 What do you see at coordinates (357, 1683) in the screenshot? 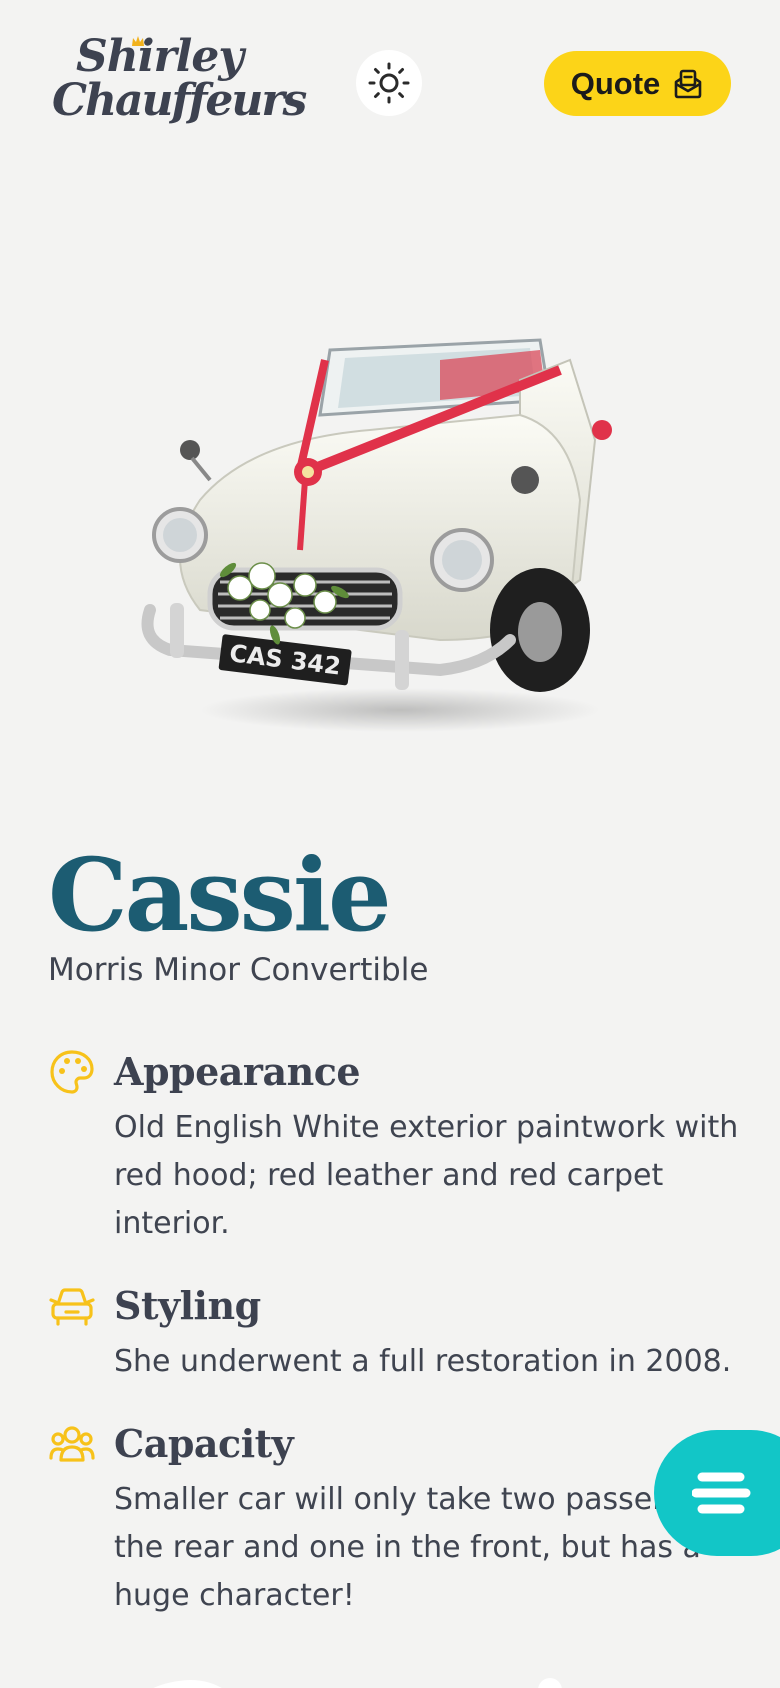
I see `next-section-heading-peek` at bounding box center [357, 1683].